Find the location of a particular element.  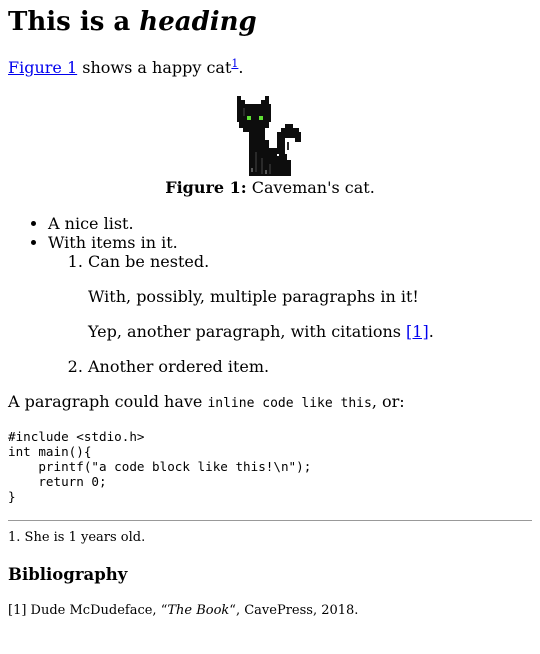

cat-image is located at coordinates (270, 136).